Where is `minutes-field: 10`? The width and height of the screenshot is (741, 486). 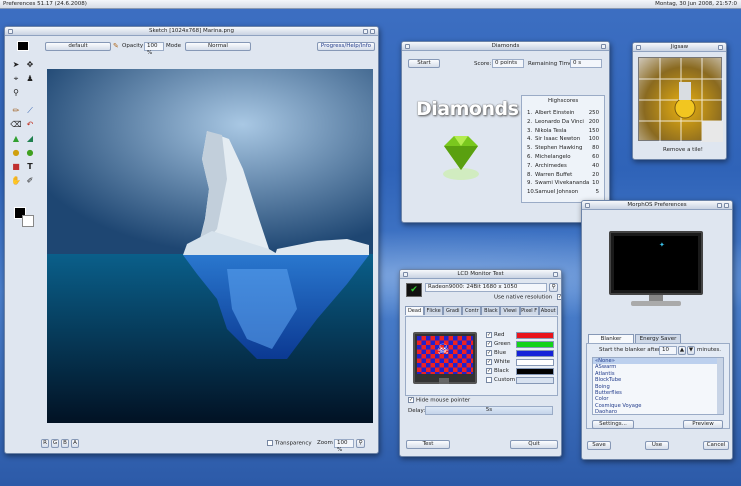 minutes-field: 10 is located at coordinates (668, 350).